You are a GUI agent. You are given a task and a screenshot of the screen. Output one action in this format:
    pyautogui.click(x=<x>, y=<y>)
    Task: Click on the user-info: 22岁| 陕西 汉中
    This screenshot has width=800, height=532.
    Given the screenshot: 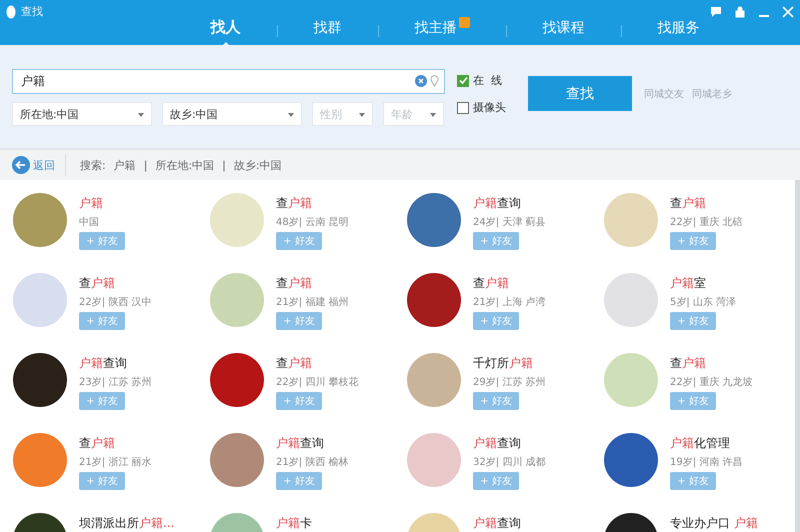 What is the action you would take?
    pyautogui.click(x=115, y=302)
    